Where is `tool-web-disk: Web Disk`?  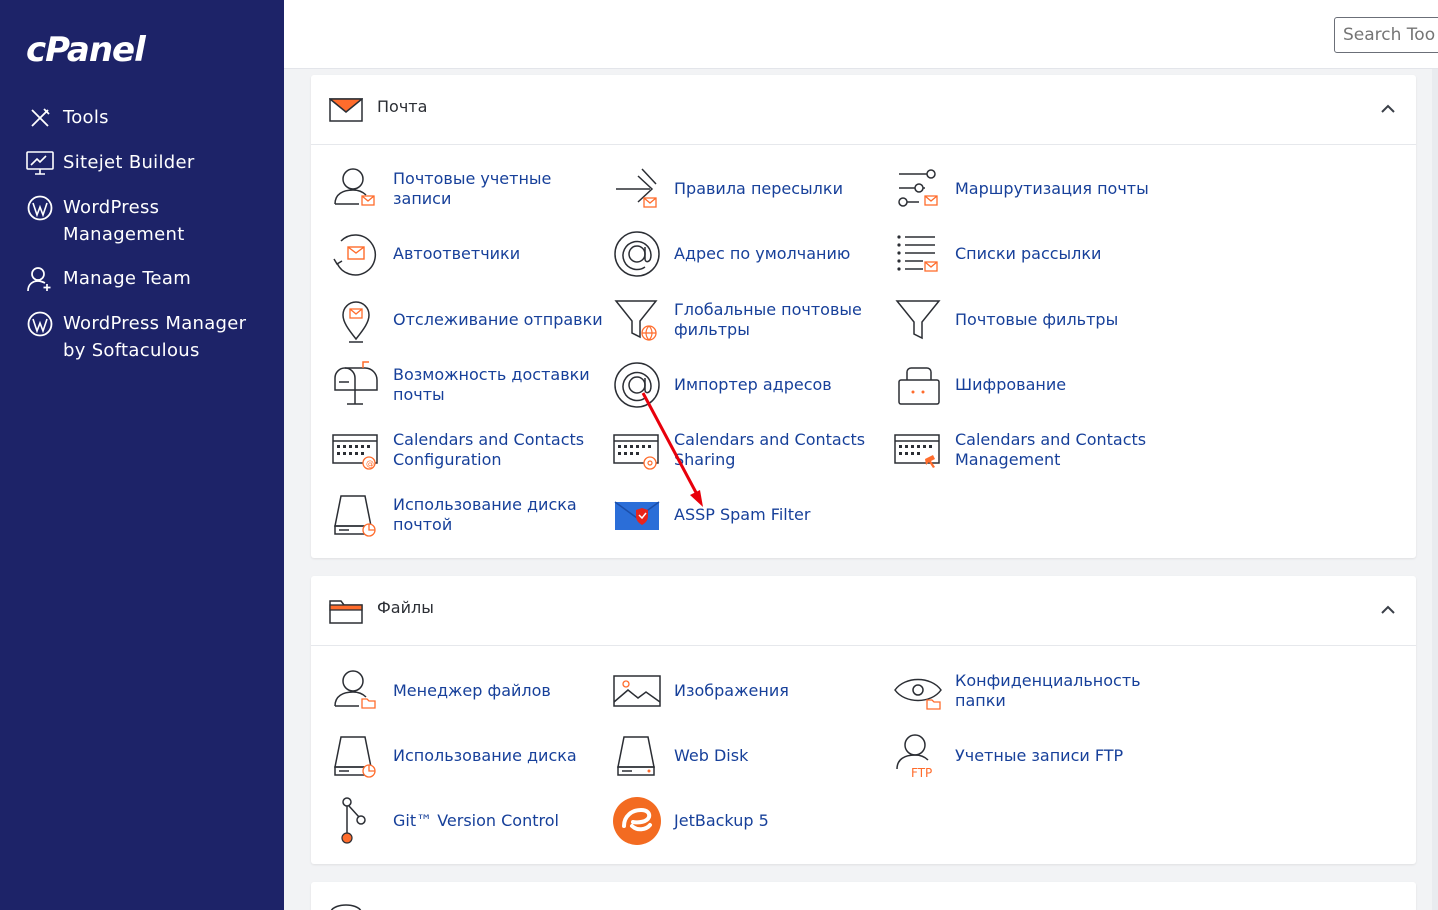 tool-web-disk: Web Disk is located at coordinates (752, 756).